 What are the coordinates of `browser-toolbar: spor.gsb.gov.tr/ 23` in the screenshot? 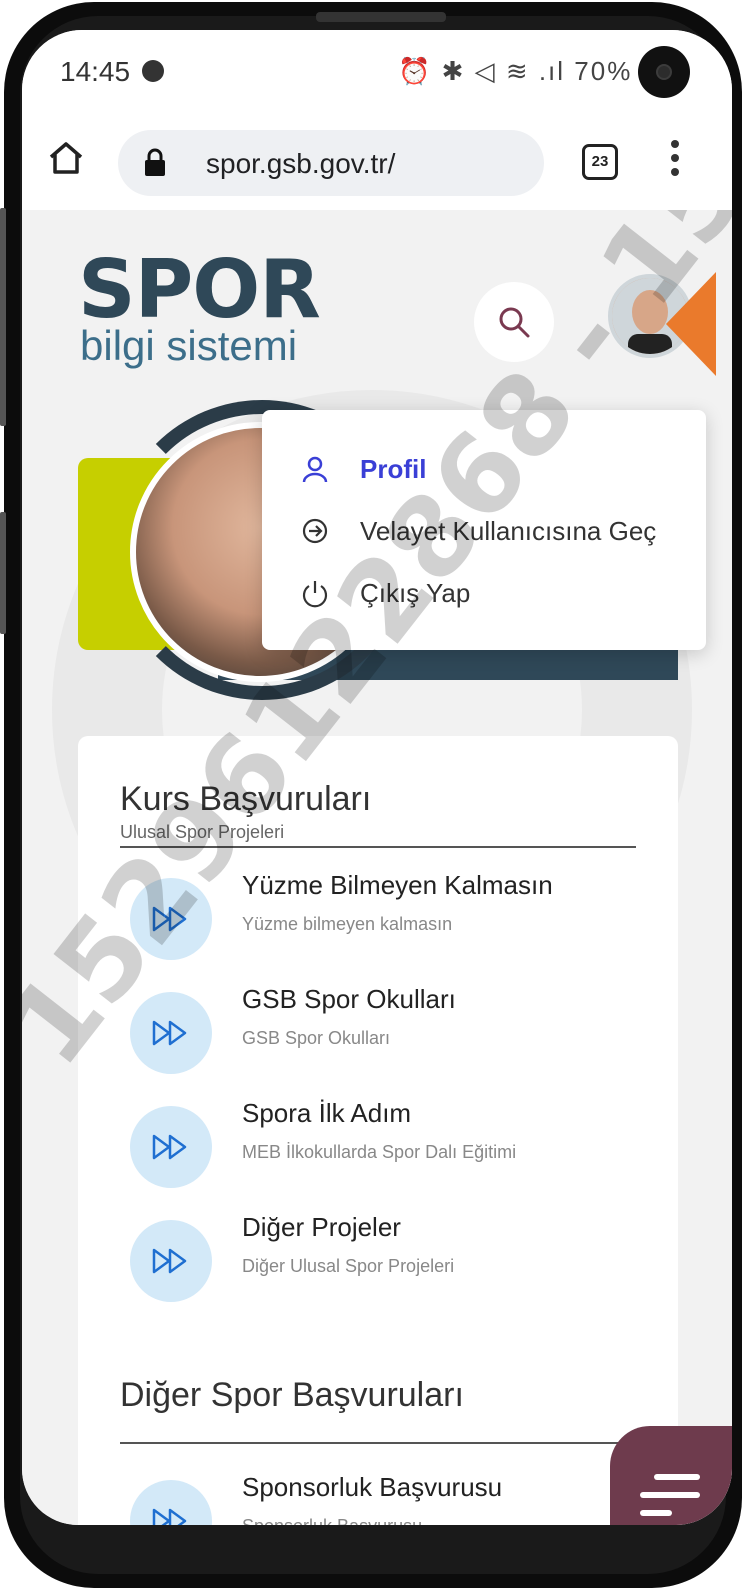 It's located at (377, 163).